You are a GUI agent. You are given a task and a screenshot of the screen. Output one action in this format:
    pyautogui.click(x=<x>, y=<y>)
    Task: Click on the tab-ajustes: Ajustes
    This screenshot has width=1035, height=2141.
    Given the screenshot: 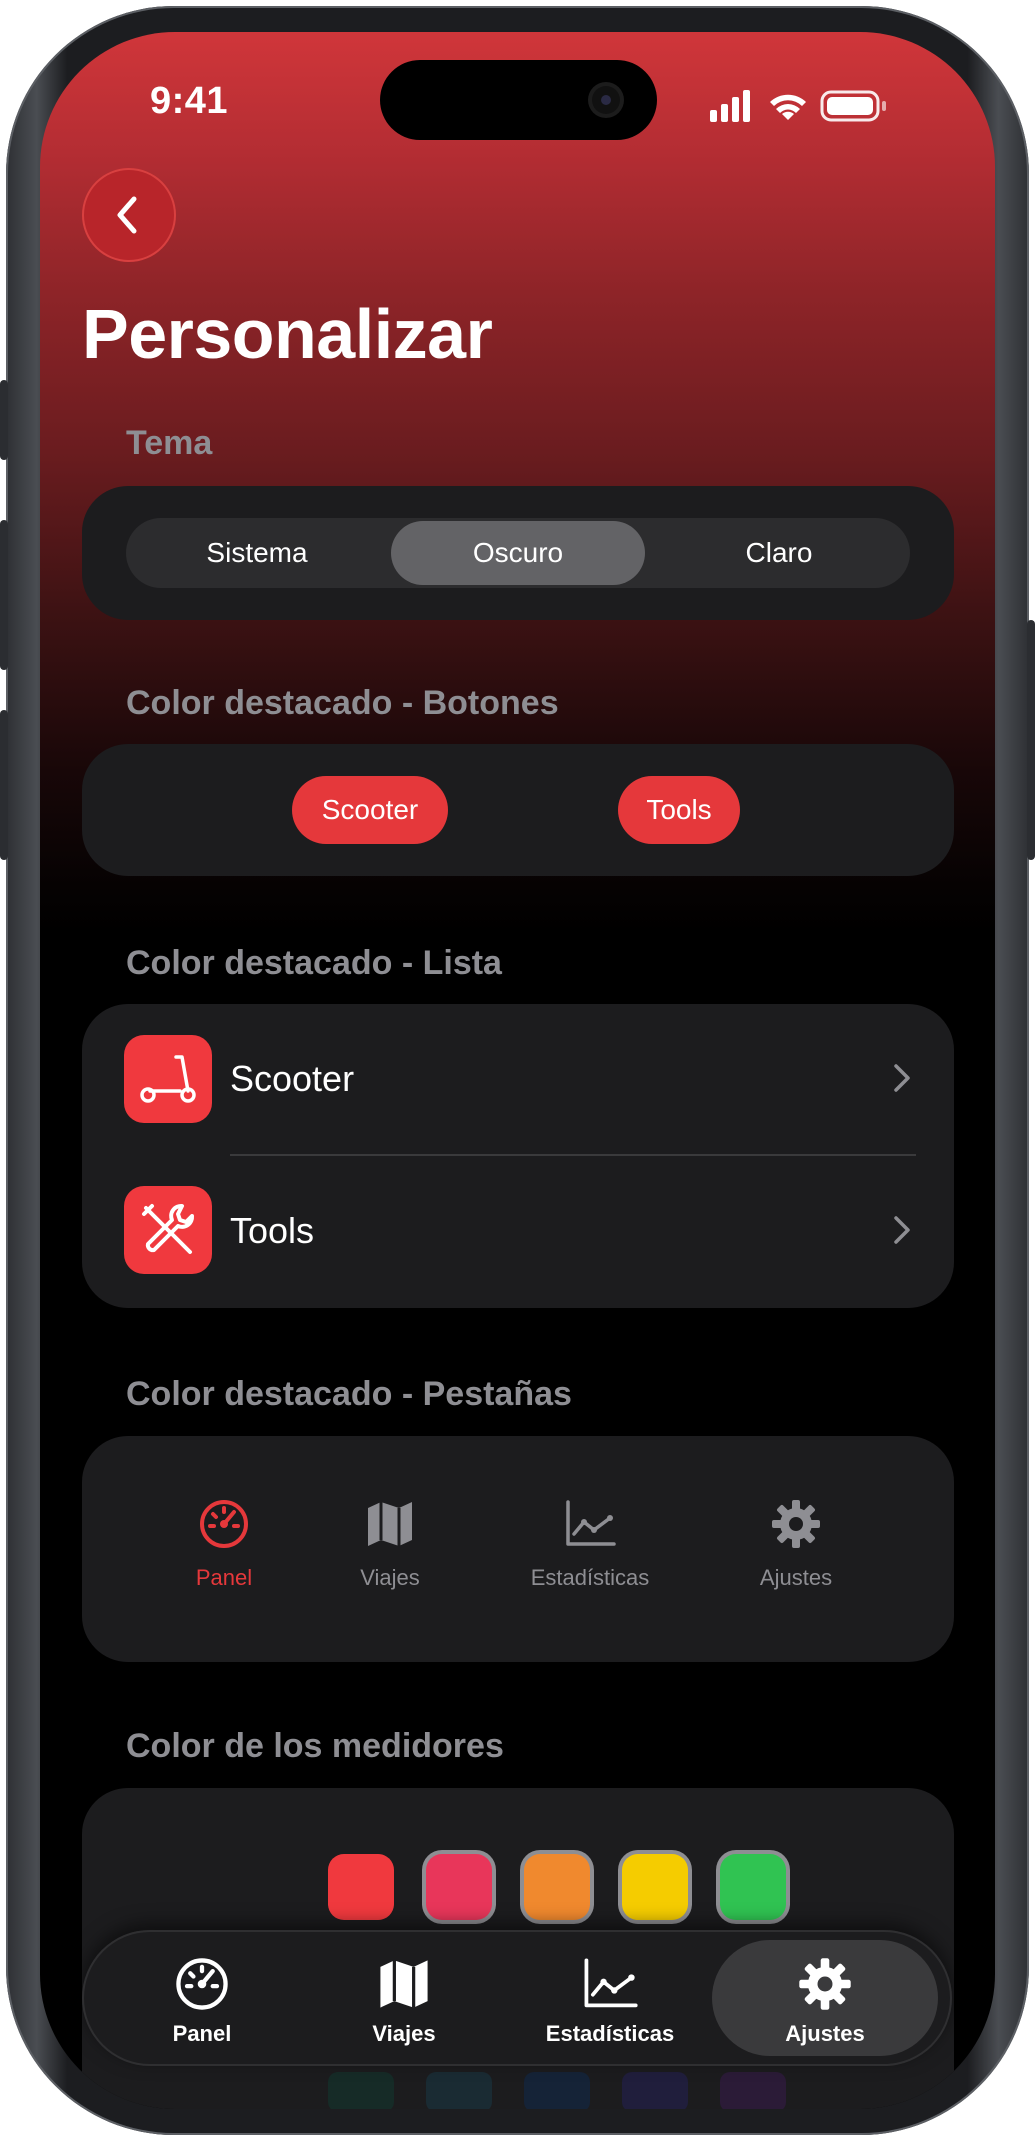 What is the action you would take?
    pyautogui.click(x=825, y=1998)
    